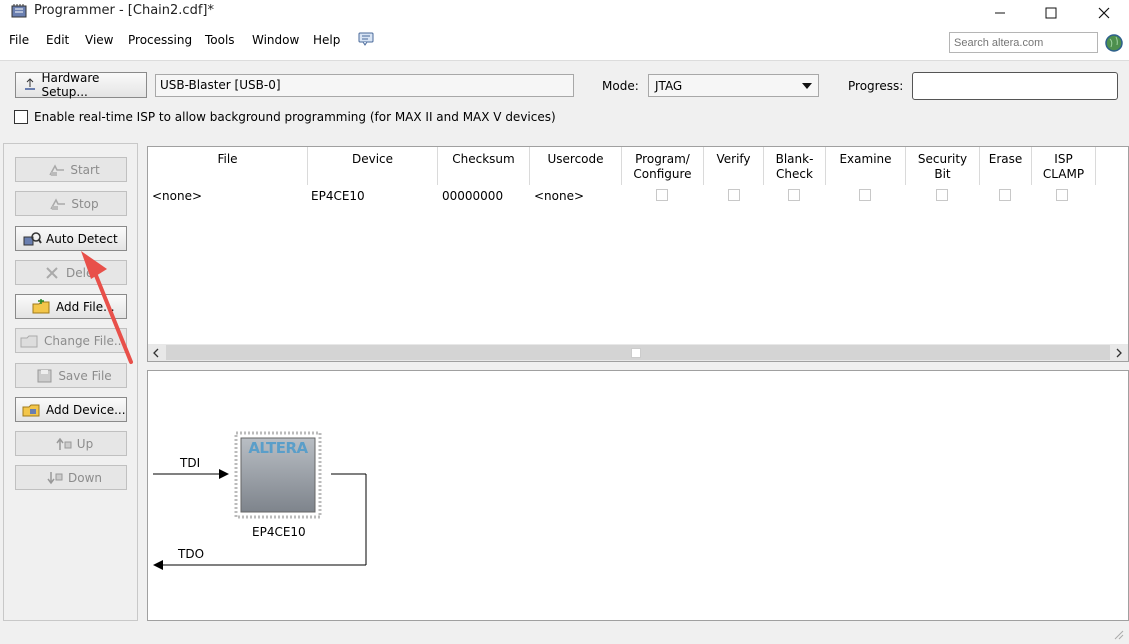 The height and width of the screenshot is (644, 1129). Describe the element at coordinates (52, 272) in the screenshot. I see `delete-icon` at that location.